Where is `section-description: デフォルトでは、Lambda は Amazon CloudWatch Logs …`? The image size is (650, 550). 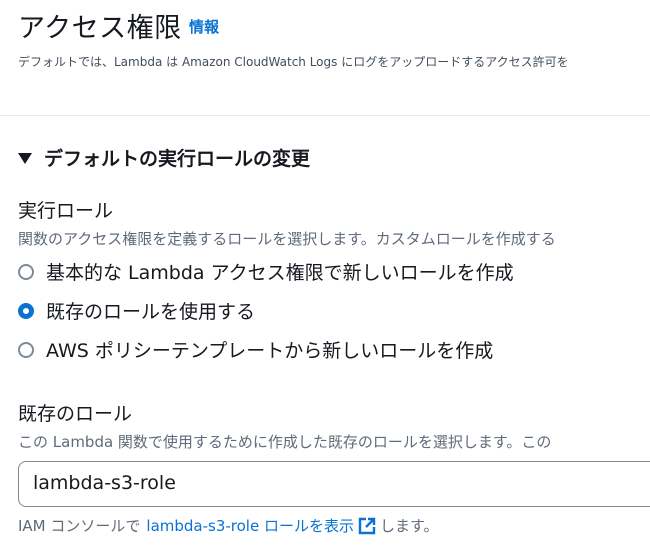 section-description: デフォルトでは、Lambda は Amazon CloudWatch Logs … is located at coordinates (293, 62).